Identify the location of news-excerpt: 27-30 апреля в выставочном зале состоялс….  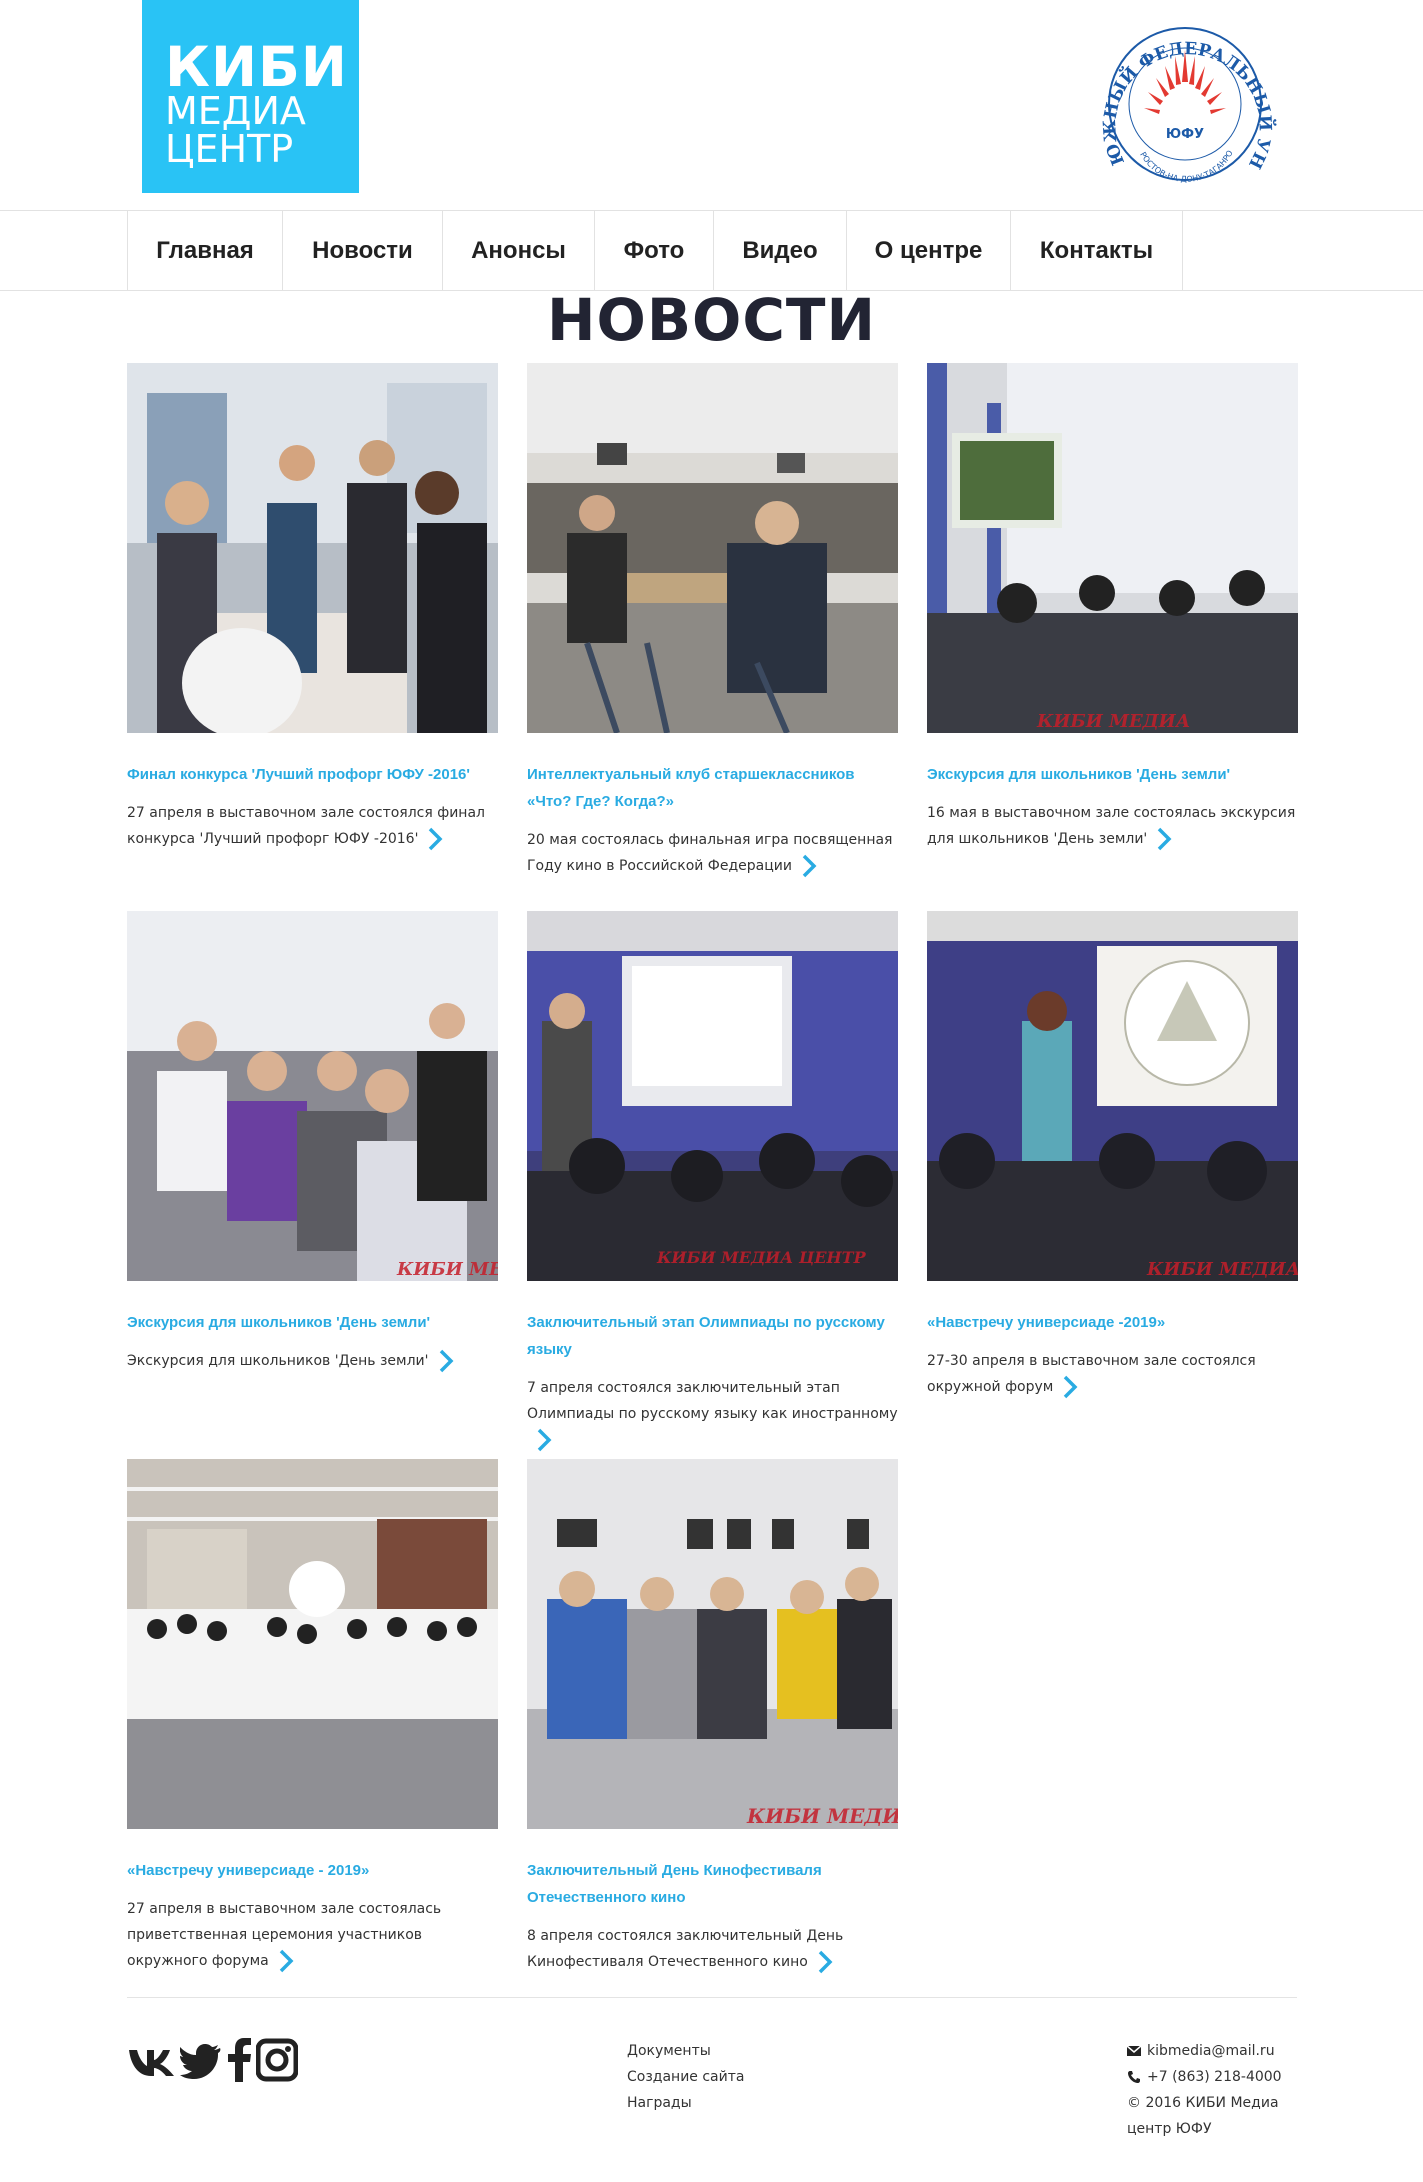
(1113, 1374).